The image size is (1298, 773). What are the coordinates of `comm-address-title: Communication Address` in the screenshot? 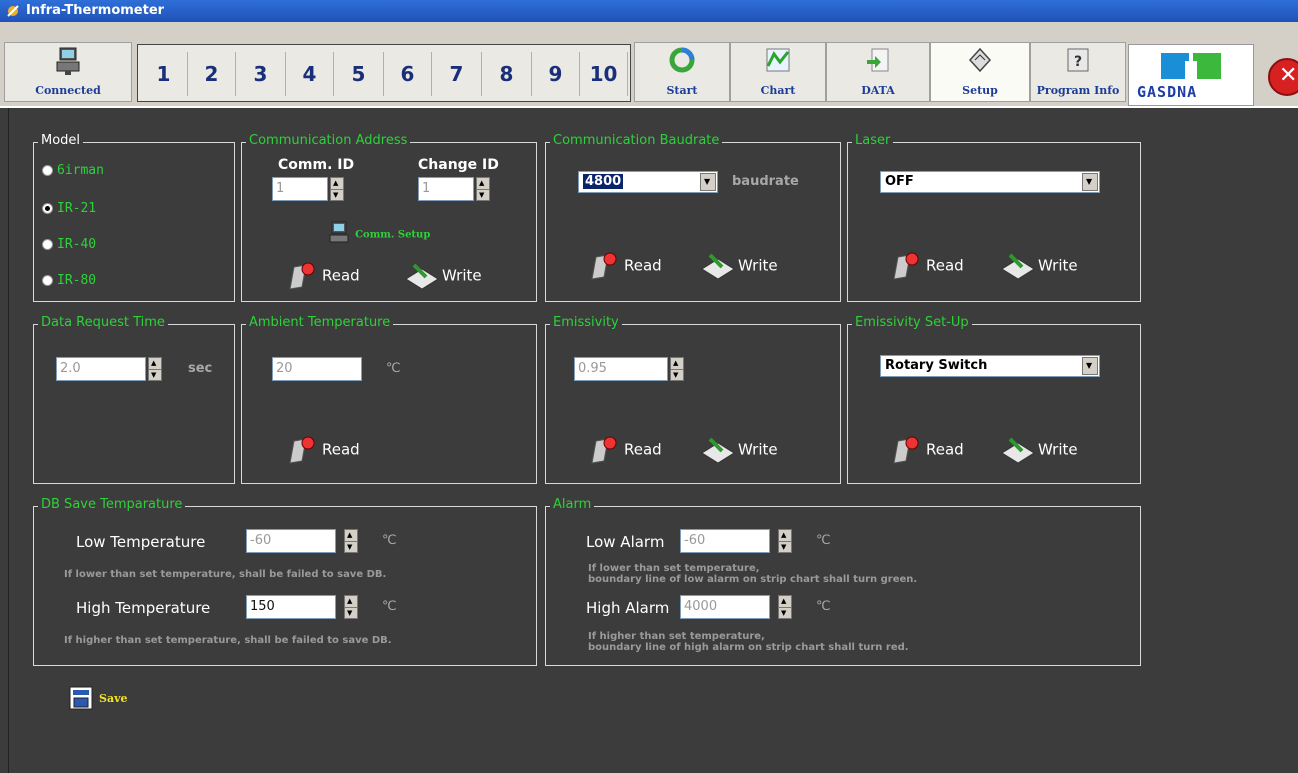 It's located at (328, 140).